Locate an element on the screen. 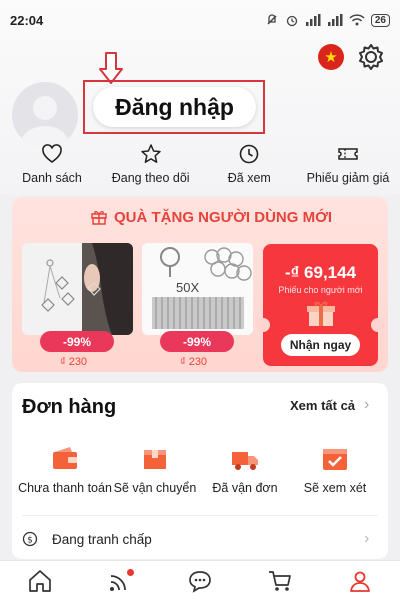  nav-cart is located at coordinates (280, 581).